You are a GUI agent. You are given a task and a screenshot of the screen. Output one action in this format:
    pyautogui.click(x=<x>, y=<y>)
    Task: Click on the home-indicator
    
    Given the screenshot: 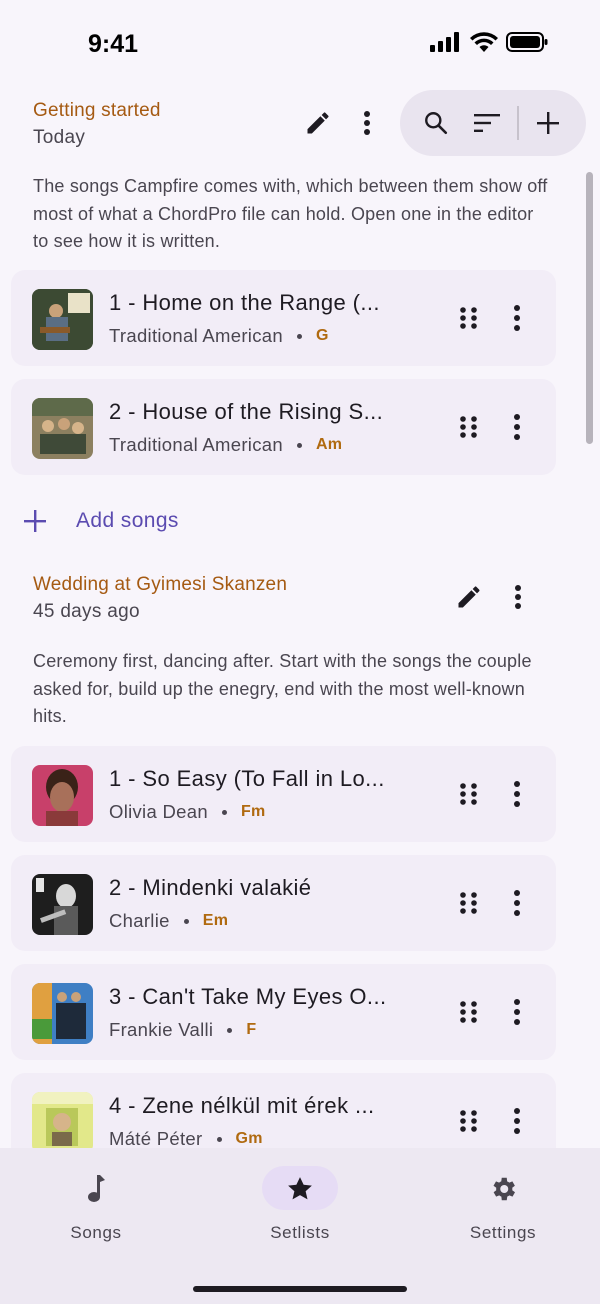 What is the action you would take?
    pyautogui.click(x=300, y=1289)
    